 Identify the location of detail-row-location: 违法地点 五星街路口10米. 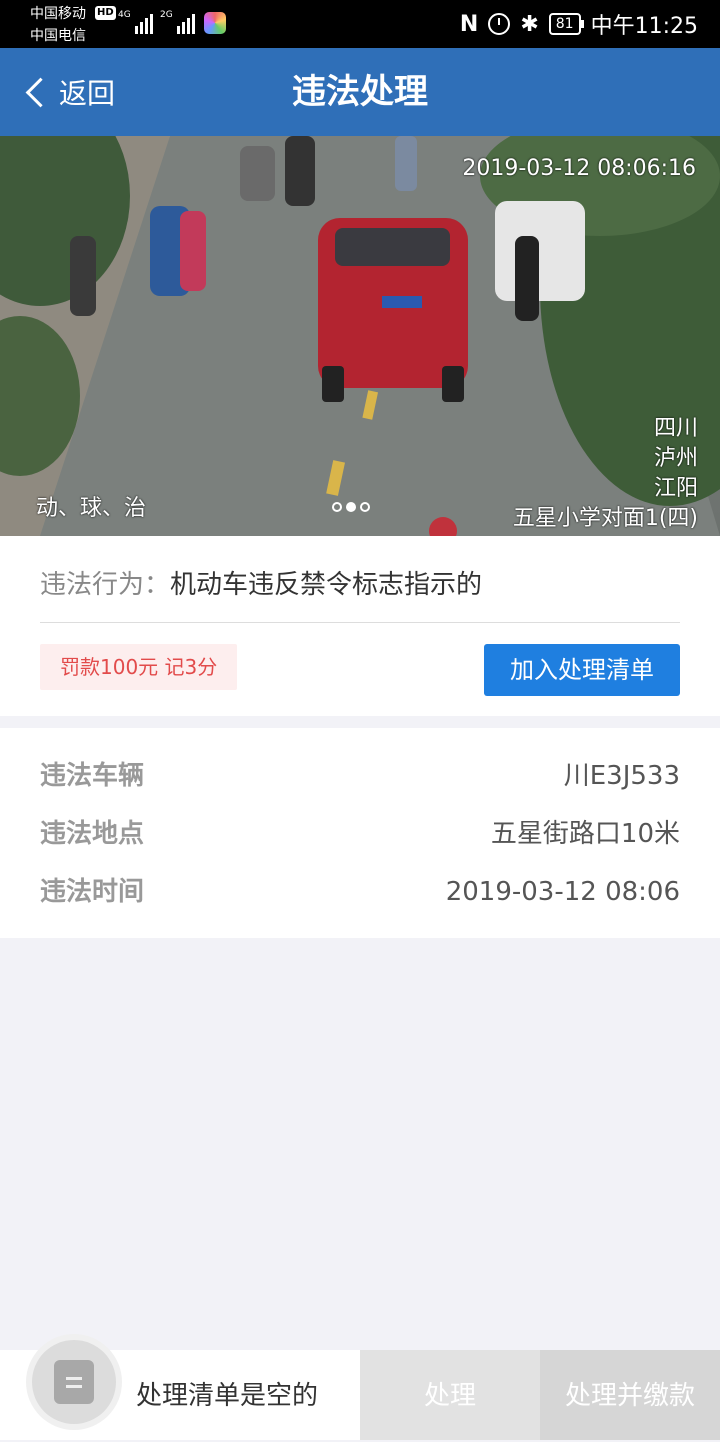
(360, 834).